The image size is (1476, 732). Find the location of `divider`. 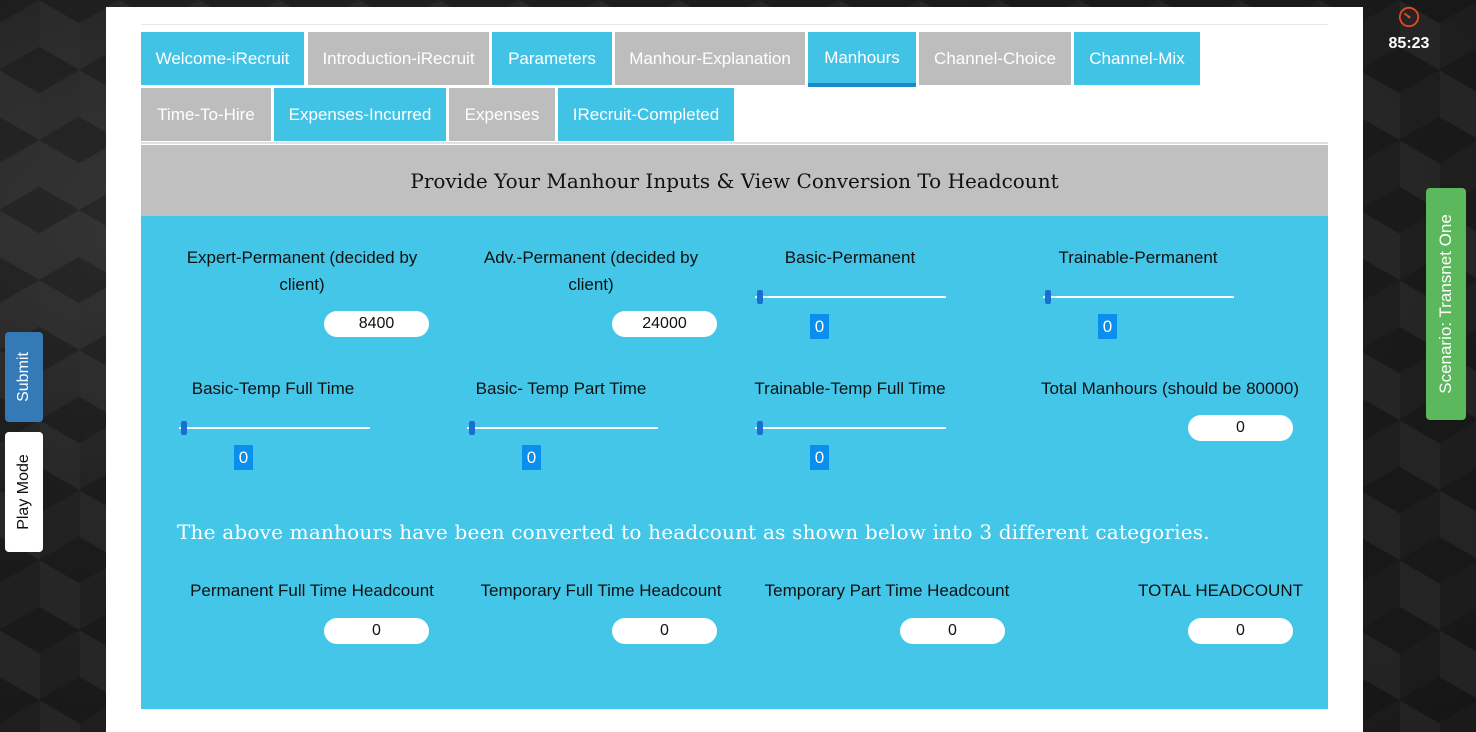

divider is located at coordinates (734, 24).